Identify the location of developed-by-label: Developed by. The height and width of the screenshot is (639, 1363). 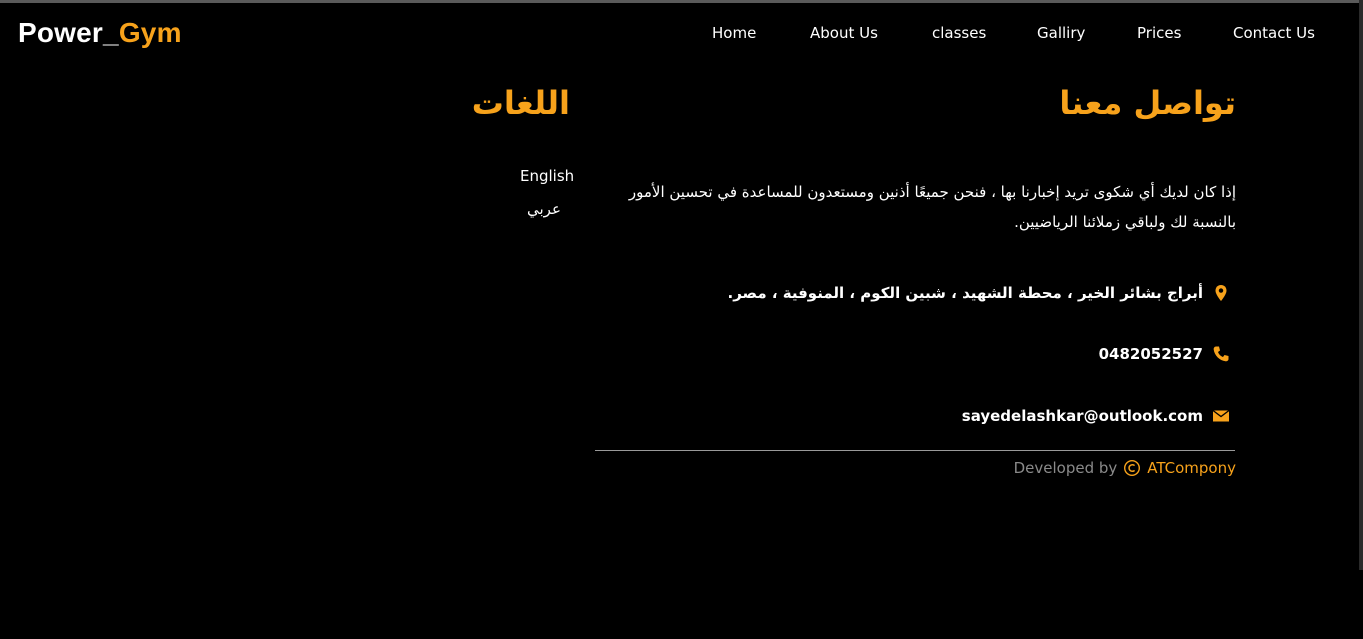
(1065, 468).